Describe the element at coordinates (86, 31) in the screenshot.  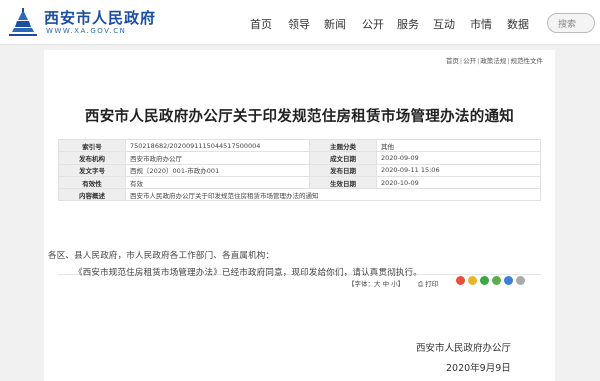
I see `site-url: WWW.XA.GOV.CN` at that location.